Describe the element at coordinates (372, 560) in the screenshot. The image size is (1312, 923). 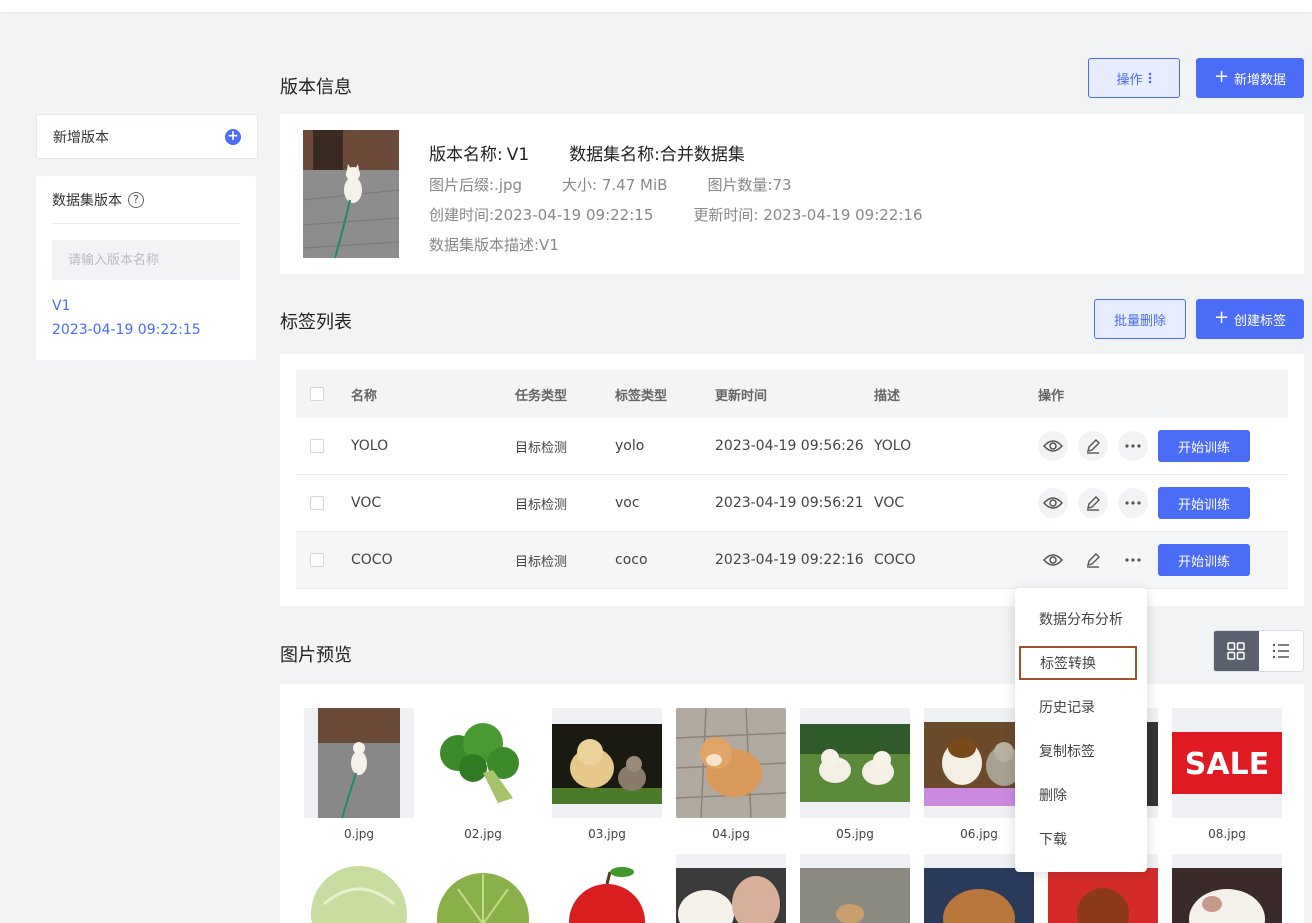
I see `row-name: COCO` at that location.